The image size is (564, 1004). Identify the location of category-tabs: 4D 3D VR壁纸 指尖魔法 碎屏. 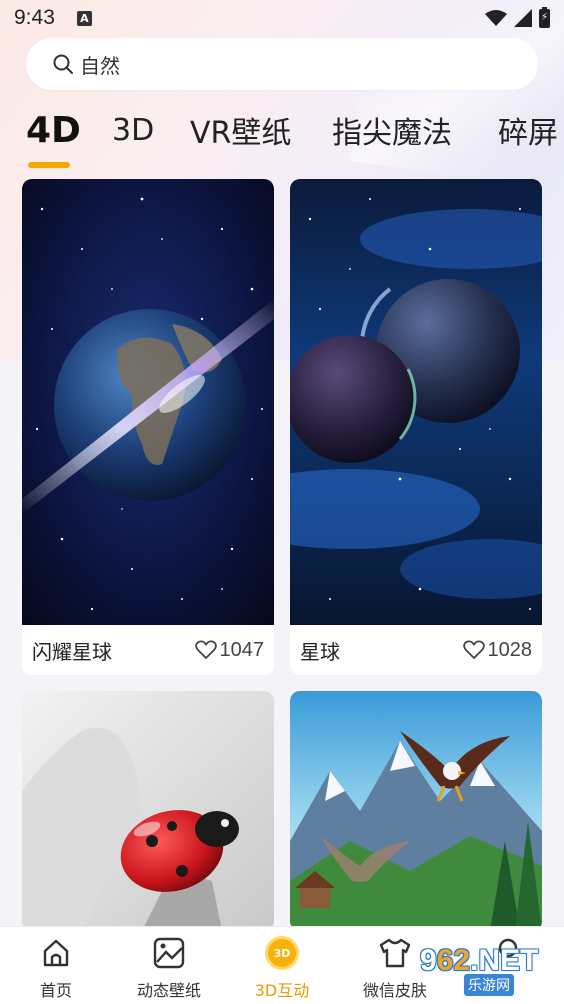
(282, 139).